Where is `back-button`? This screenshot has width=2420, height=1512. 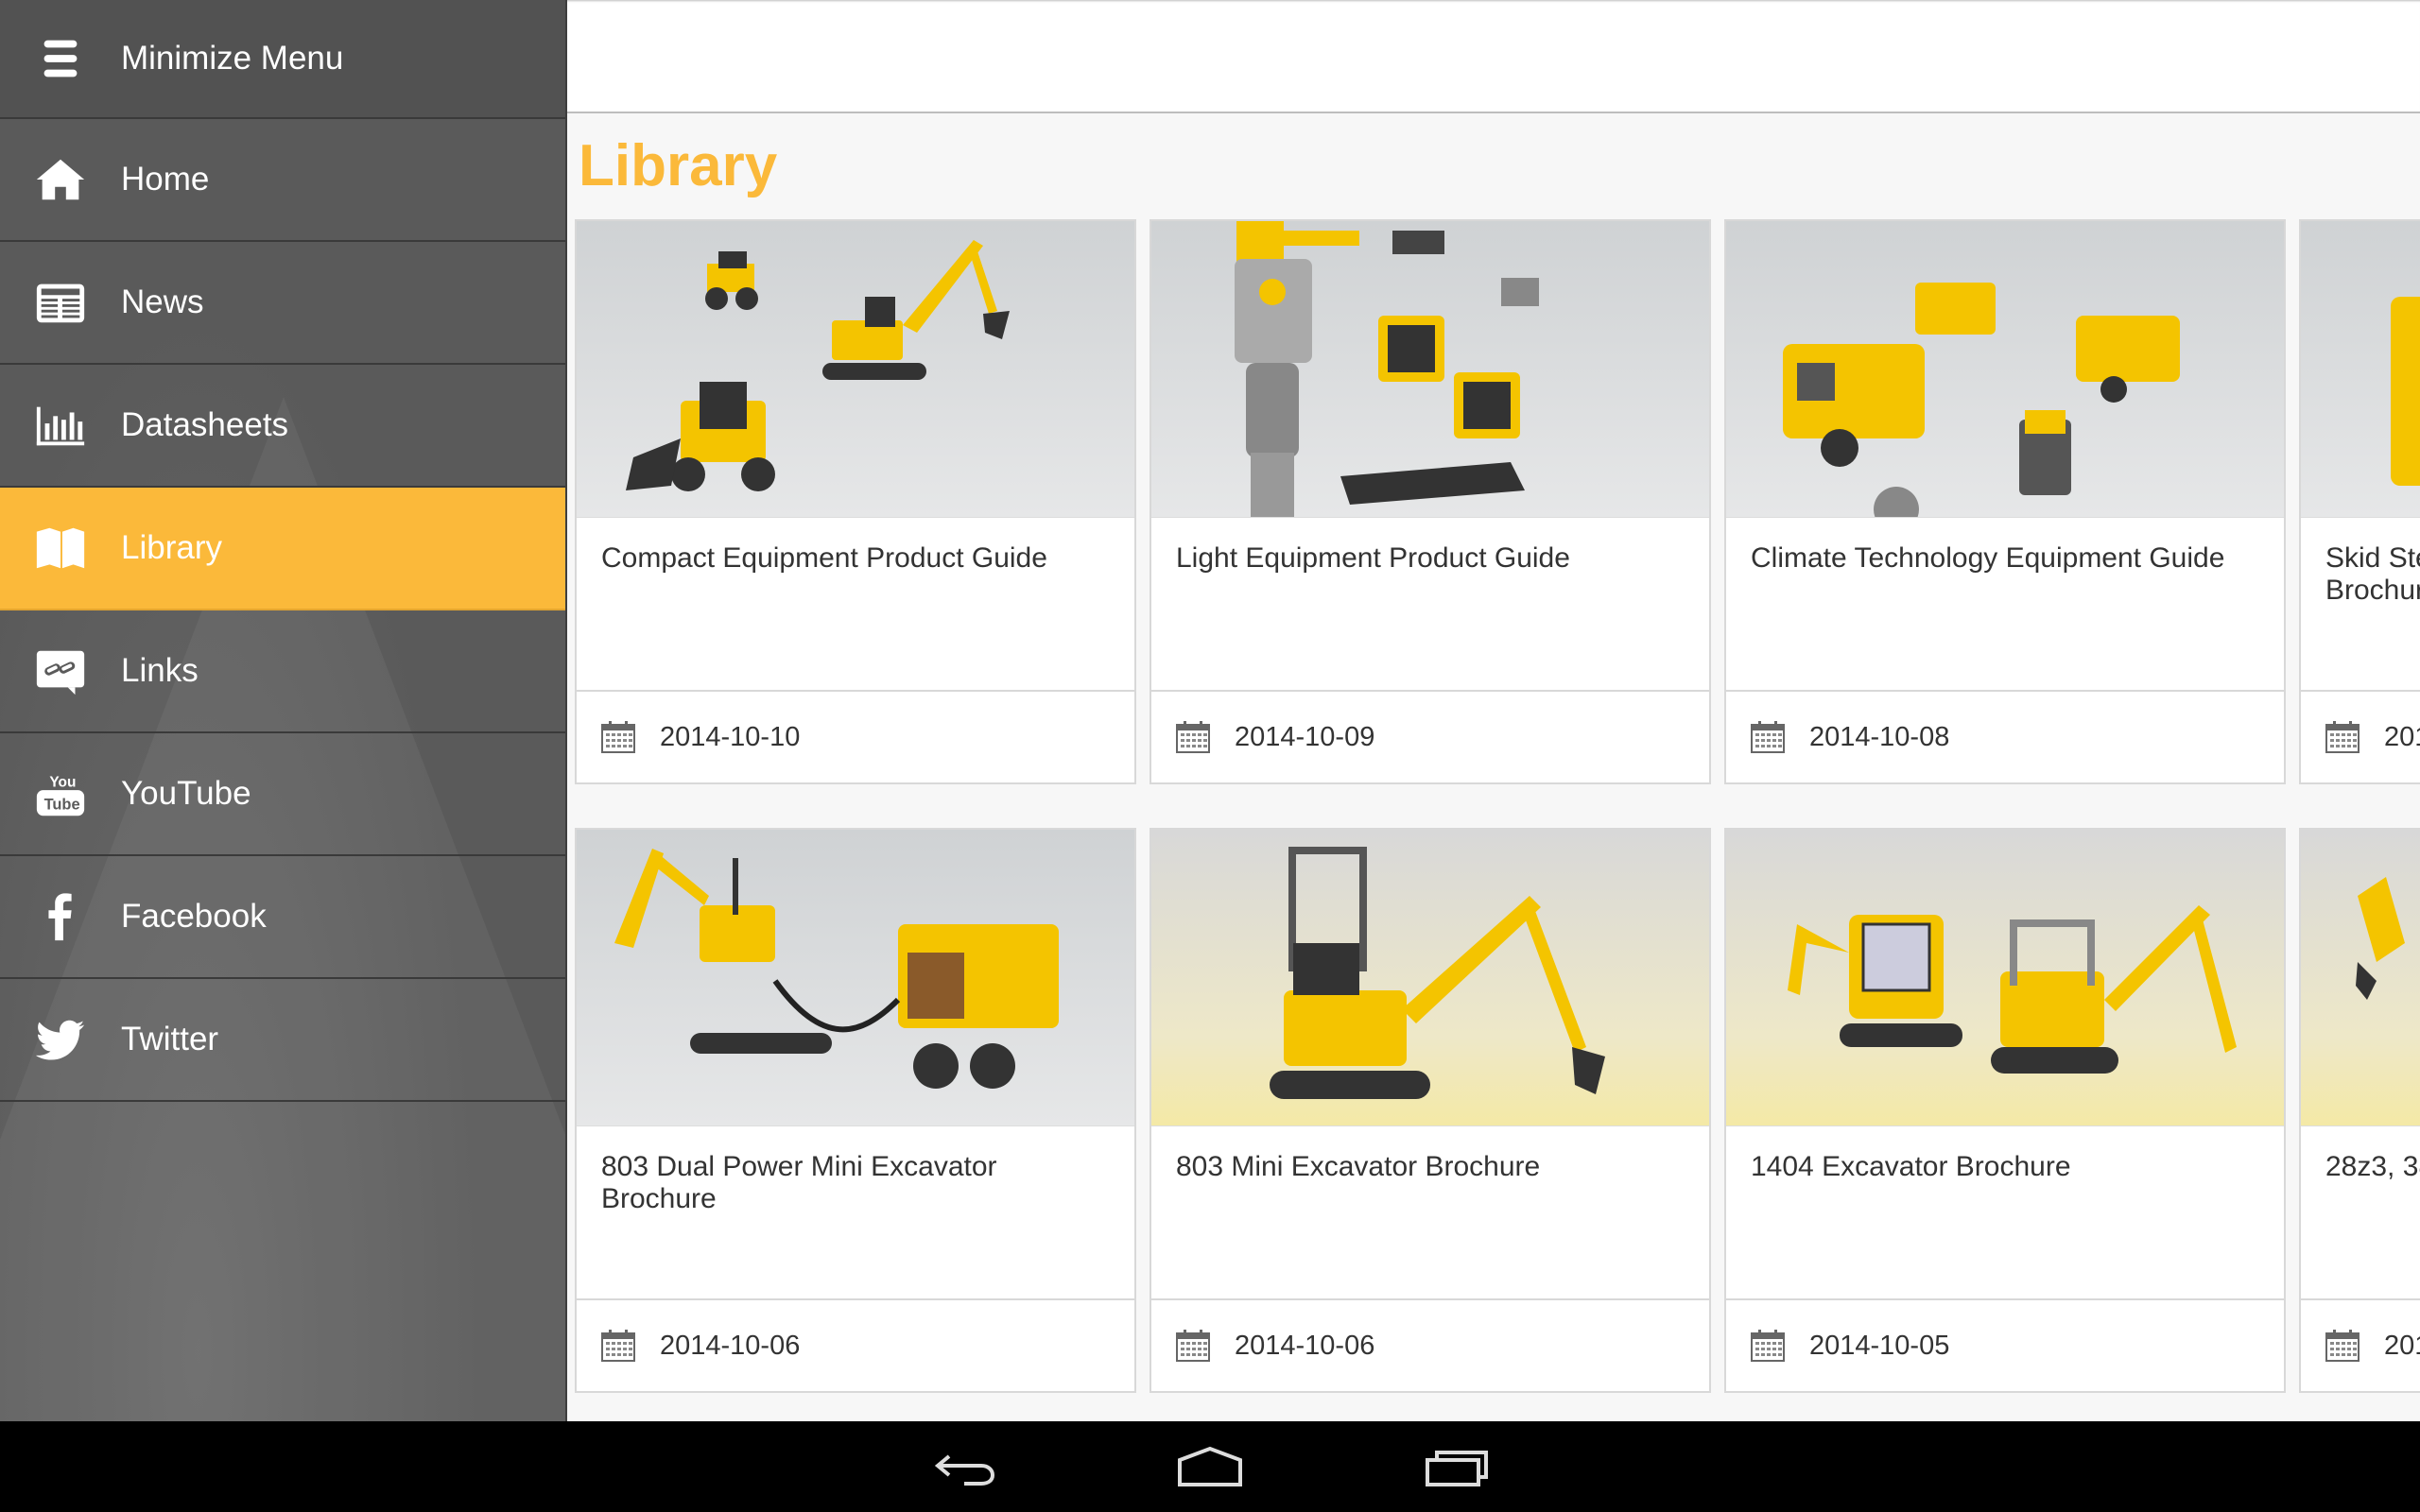
back-button is located at coordinates (964, 1466).